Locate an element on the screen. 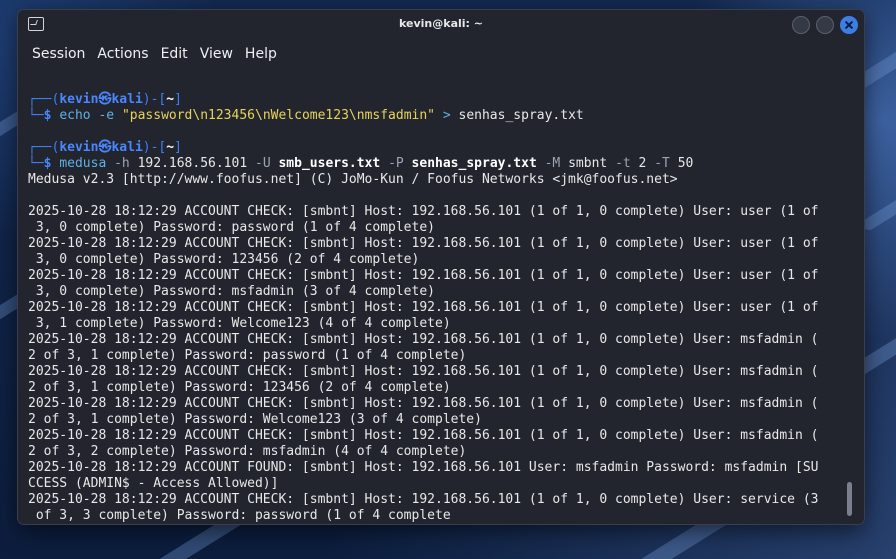  command-flag: -t is located at coordinates (623, 163).